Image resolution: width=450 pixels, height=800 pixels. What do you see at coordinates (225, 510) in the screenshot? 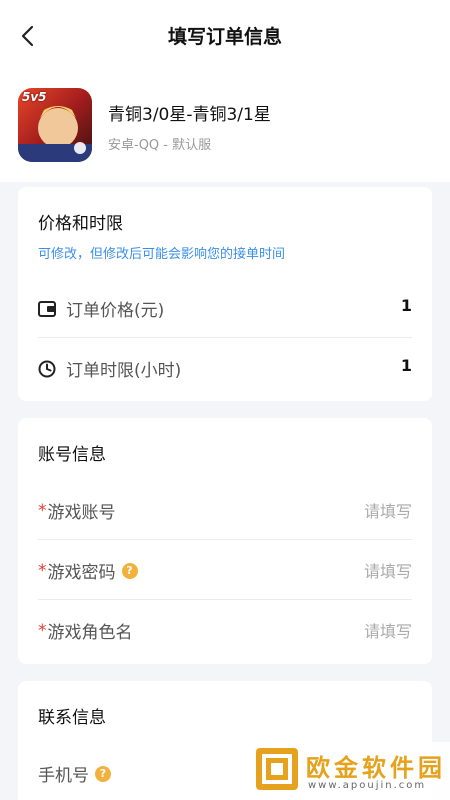
I see `game-account-row: * 游戏账号 请填写` at bounding box center [225, 510].